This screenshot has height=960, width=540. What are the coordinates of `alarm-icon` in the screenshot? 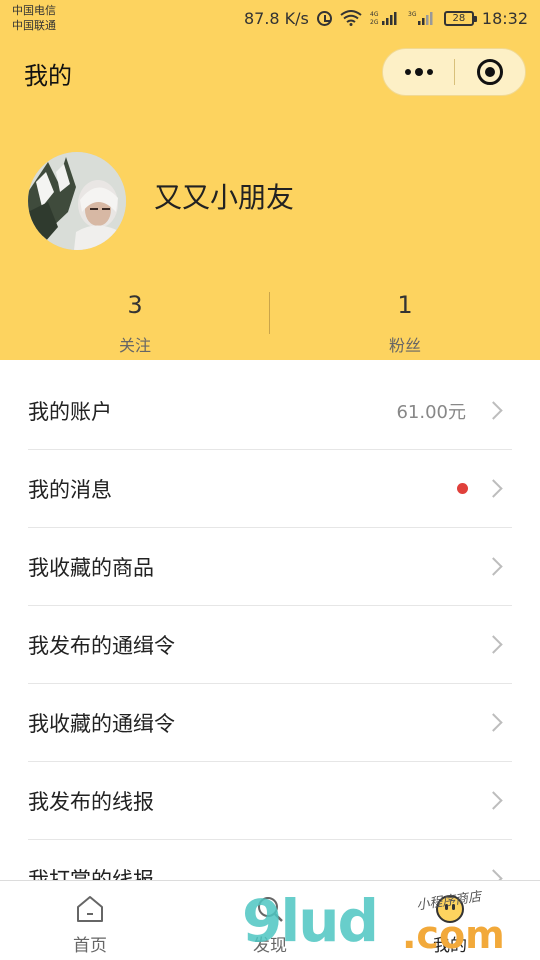 It's located at (324, 18).